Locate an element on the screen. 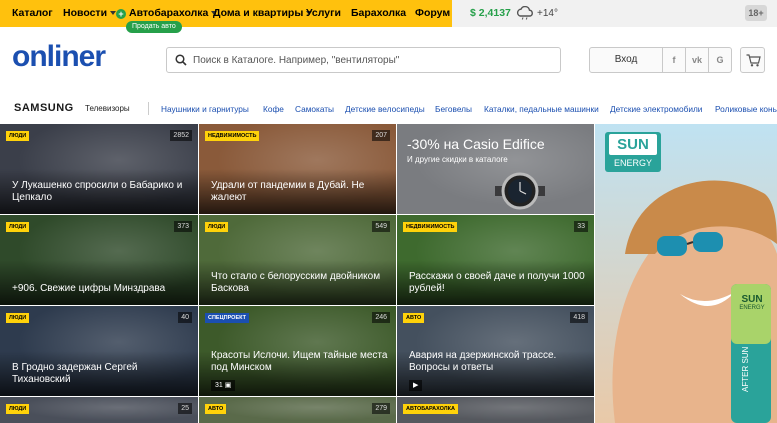 Image resolution: width=777 pixels, height=423 pixels. comment-count: 40 is located at coordinates (185, 317).